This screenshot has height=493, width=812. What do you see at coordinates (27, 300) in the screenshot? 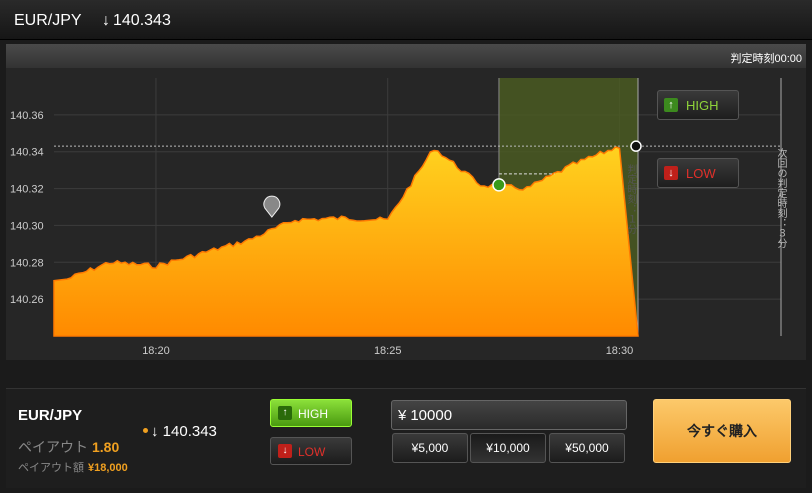
I see `y-tick-label: 140.26` at bounding box center [27, 300].